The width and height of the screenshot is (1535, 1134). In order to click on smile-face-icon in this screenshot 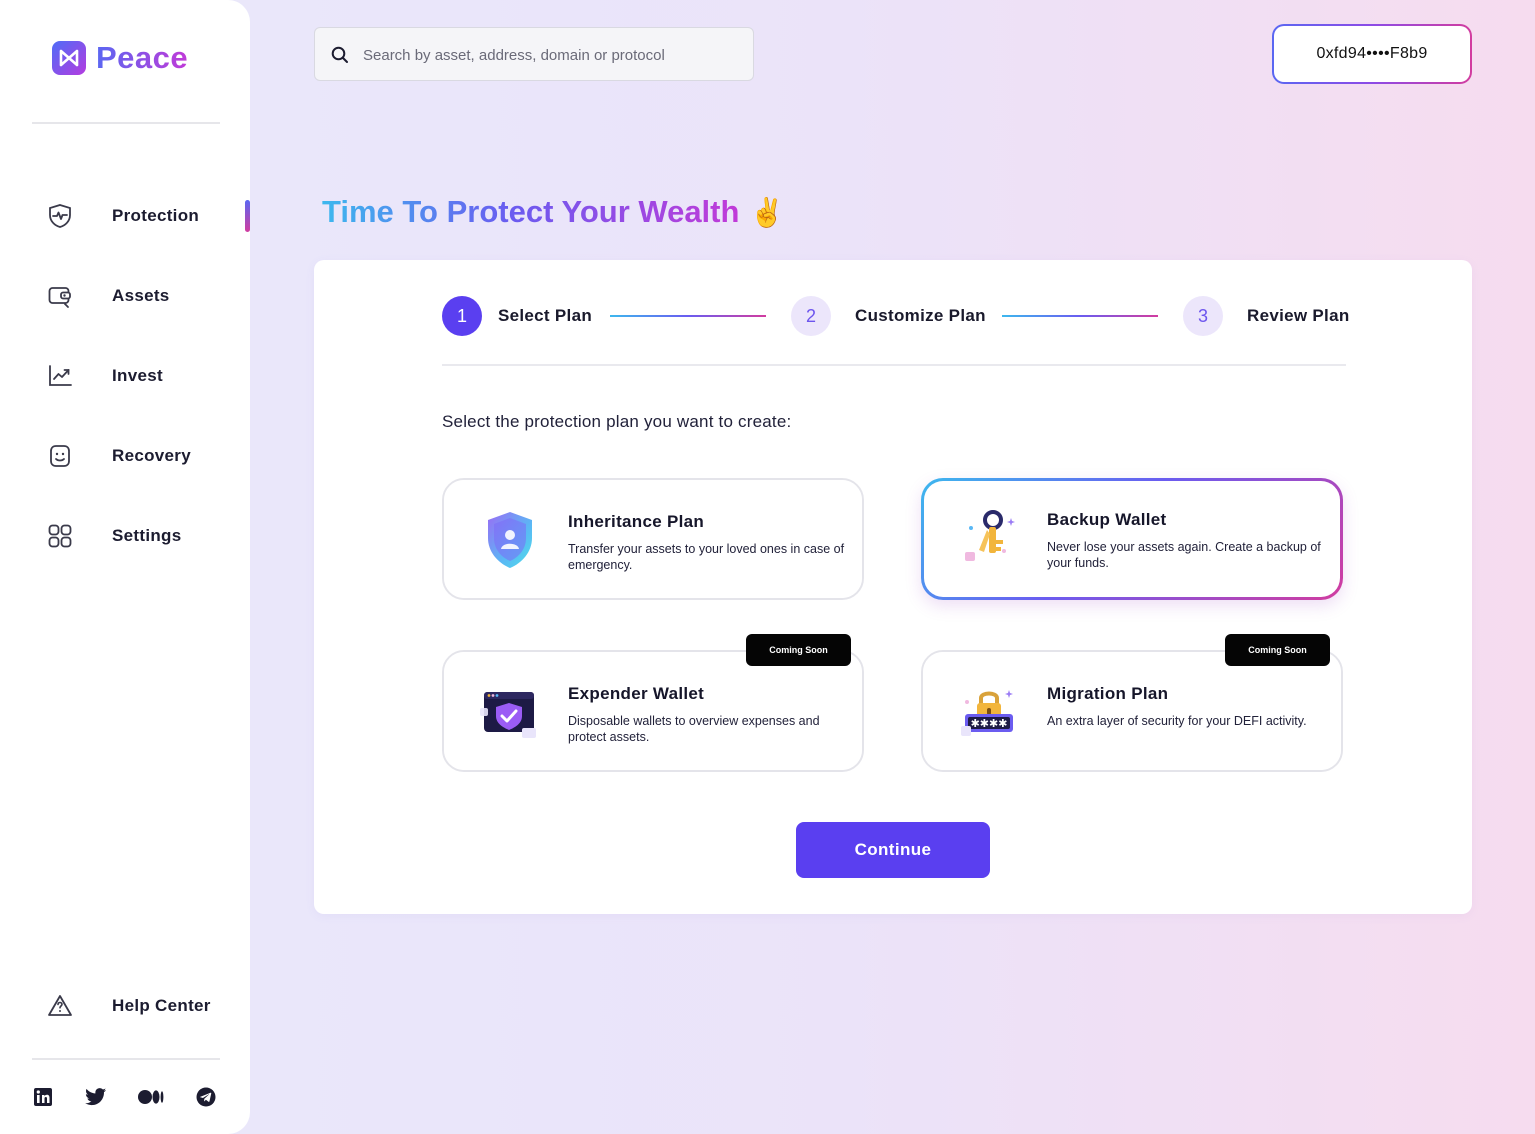, I will do `click(60, 456)`.